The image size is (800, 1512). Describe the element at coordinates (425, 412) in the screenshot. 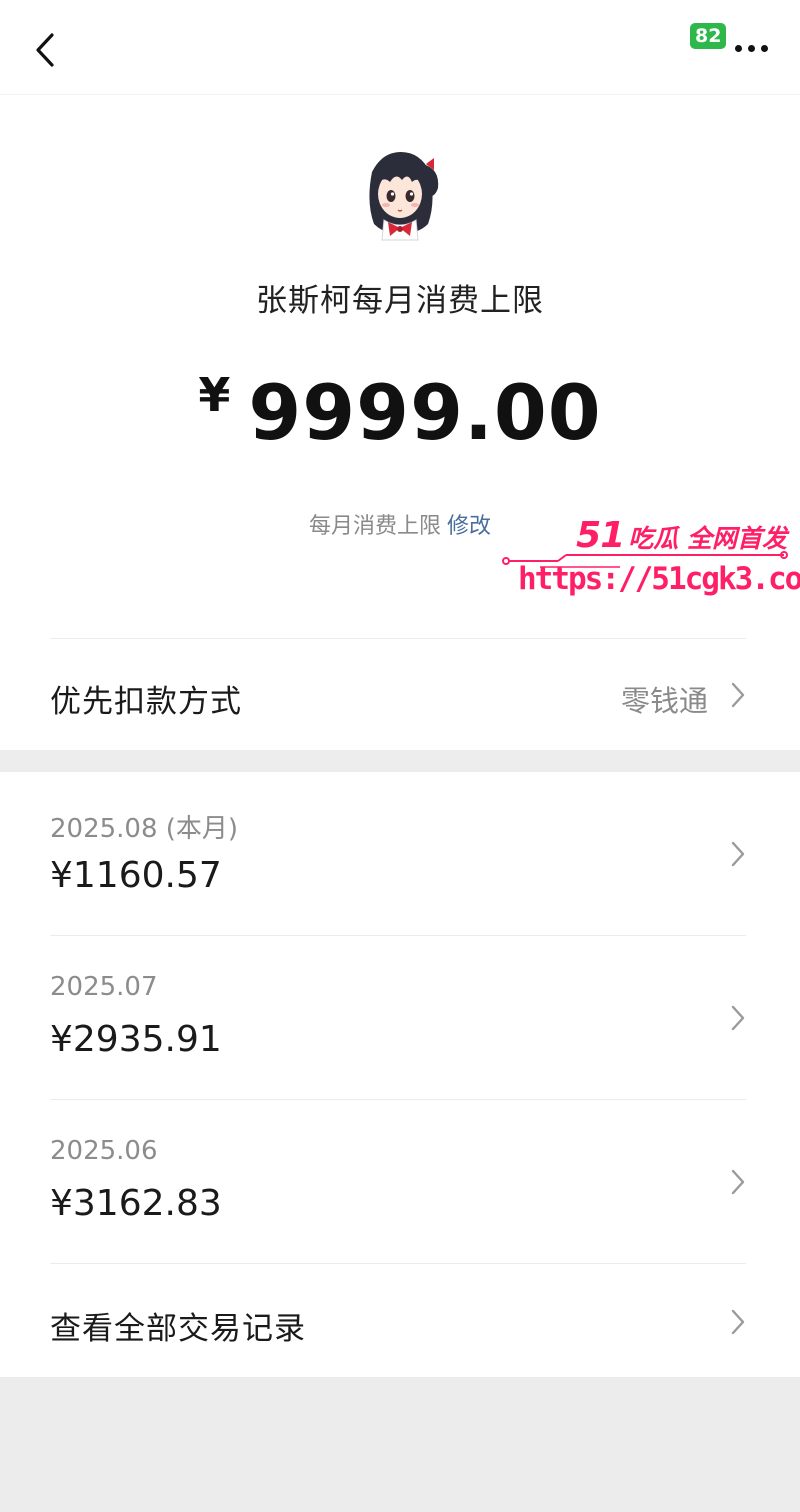

I see `limit-value: 9999.00` at that location.